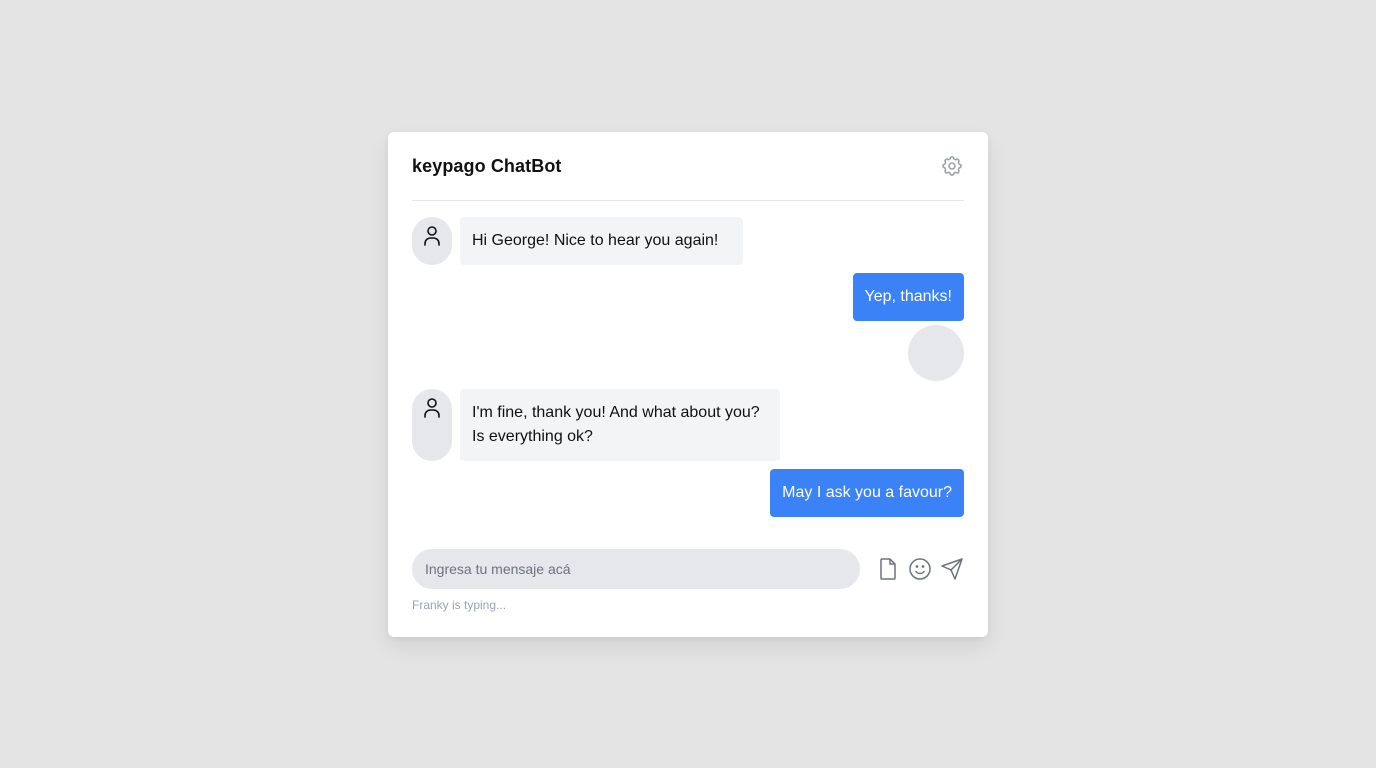 This screenshot has height=768, width=1376. I want to click on user-message-bubble: Yep, thanks!, so click(908, 297).